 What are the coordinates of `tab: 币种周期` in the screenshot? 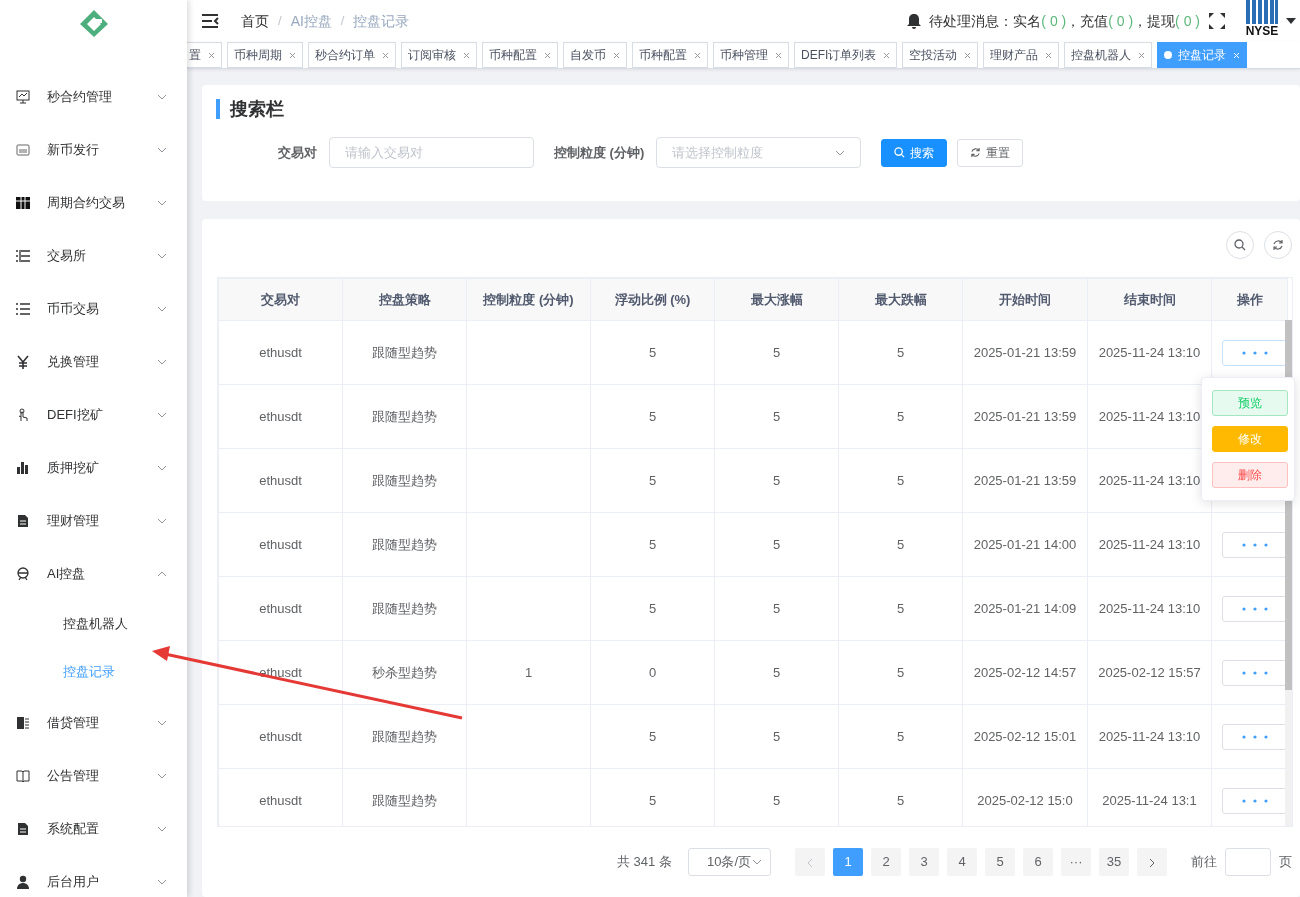 It's located at (265, 55).